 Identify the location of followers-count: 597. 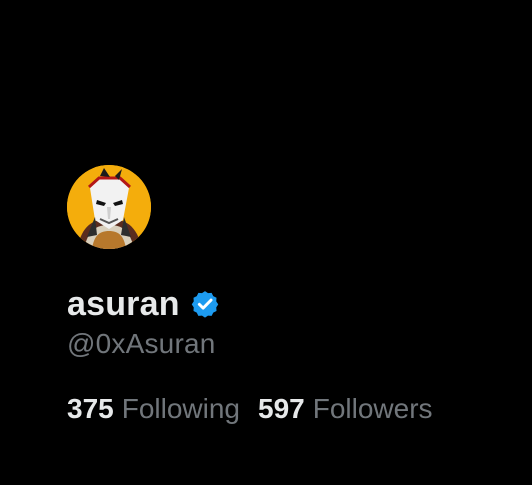
(281, 408).